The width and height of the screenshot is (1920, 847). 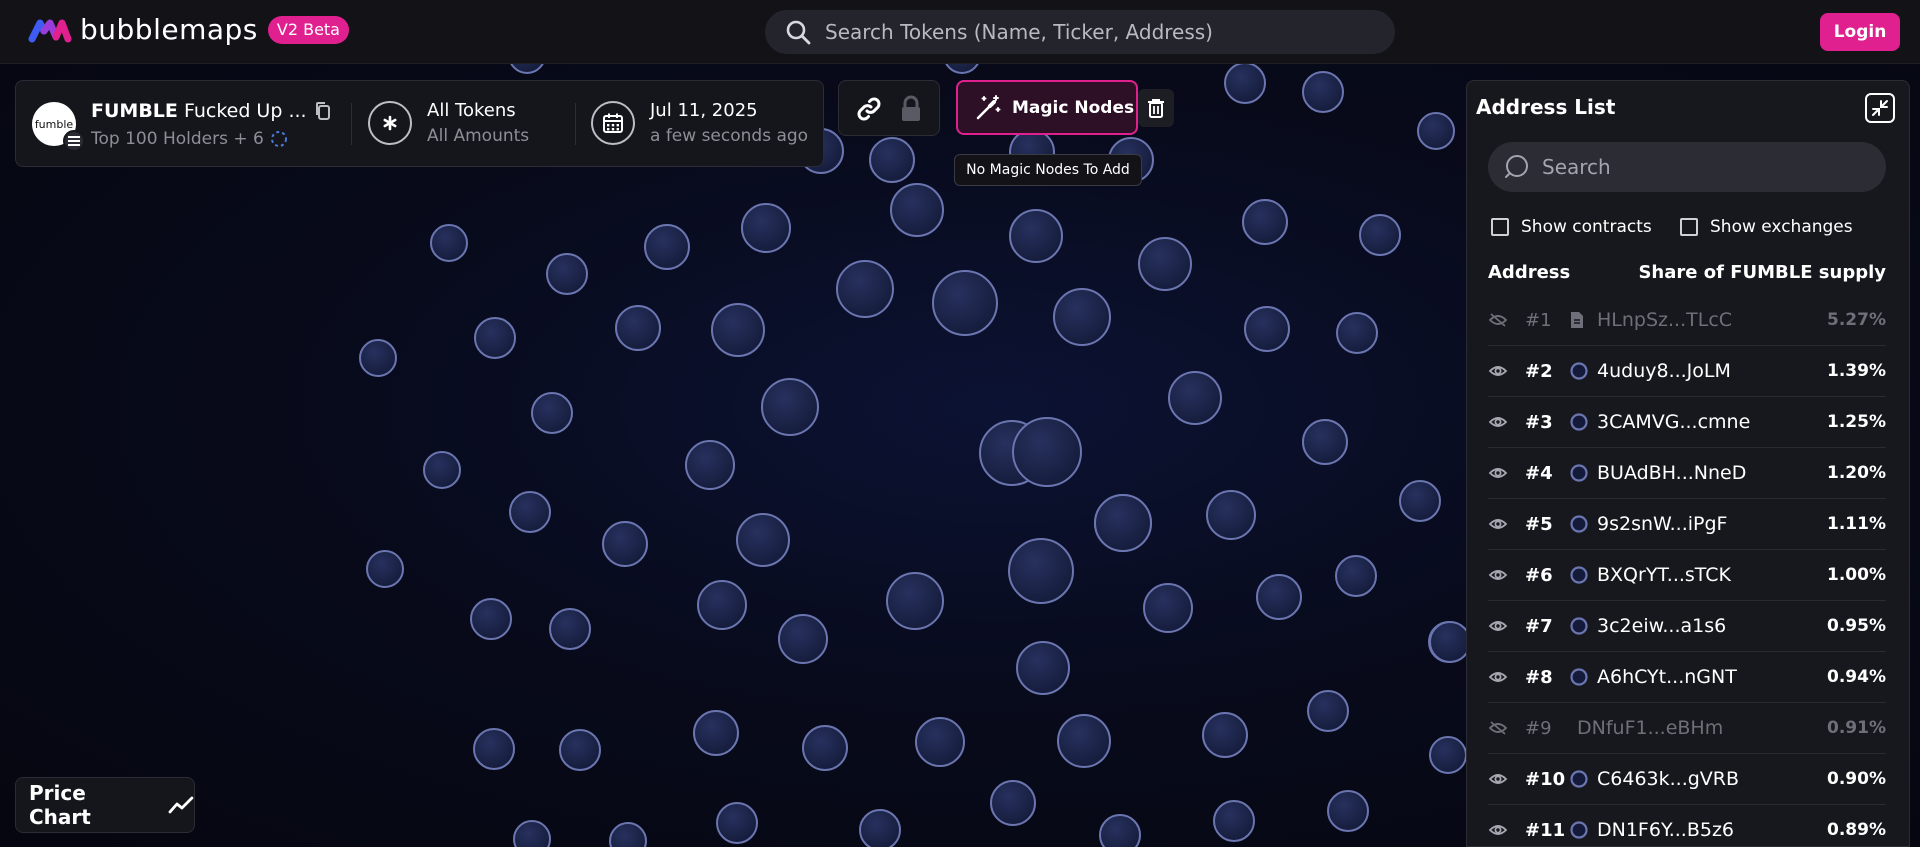 I want to click on address-row: #1 HLnpSz...TLcC 5.27%, so click(x=1687, y=320).